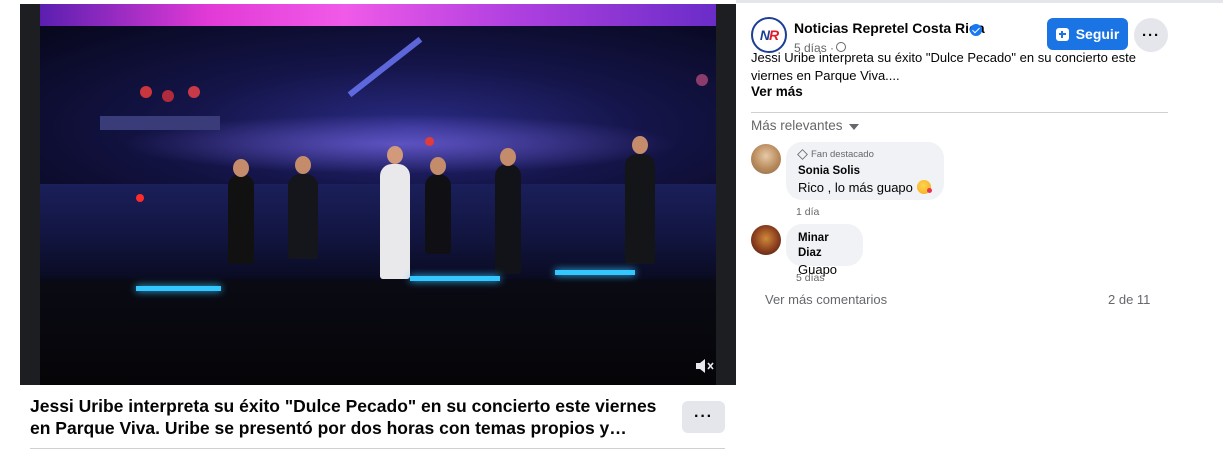  I want to click on logo-letter-r: R, so click(774, 35).